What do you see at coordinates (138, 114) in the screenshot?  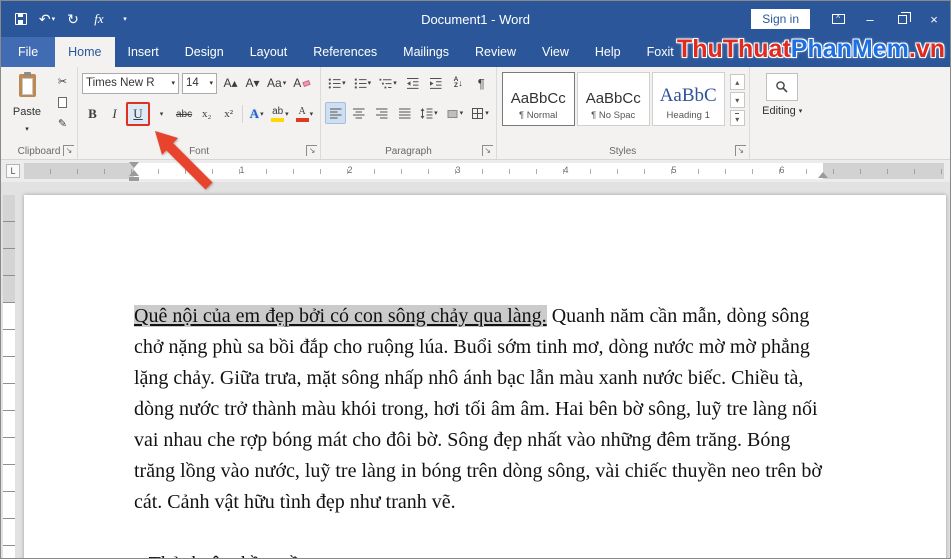 I see `underline-button: U` at bounding box center [138, 114].